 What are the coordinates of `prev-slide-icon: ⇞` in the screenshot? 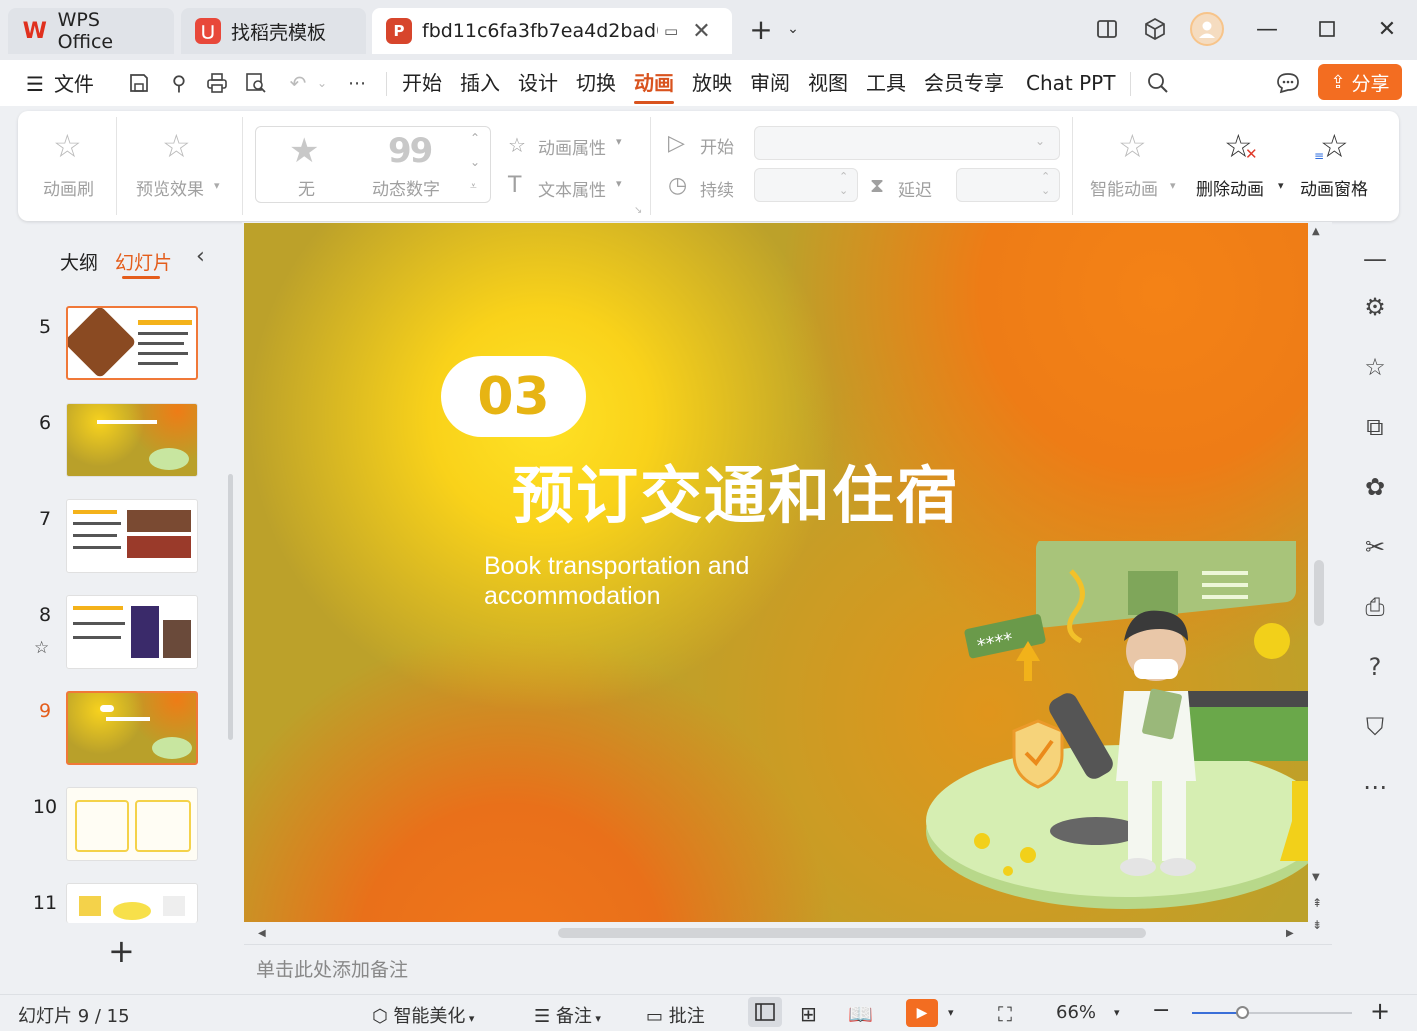 It's located at (1317, 903).